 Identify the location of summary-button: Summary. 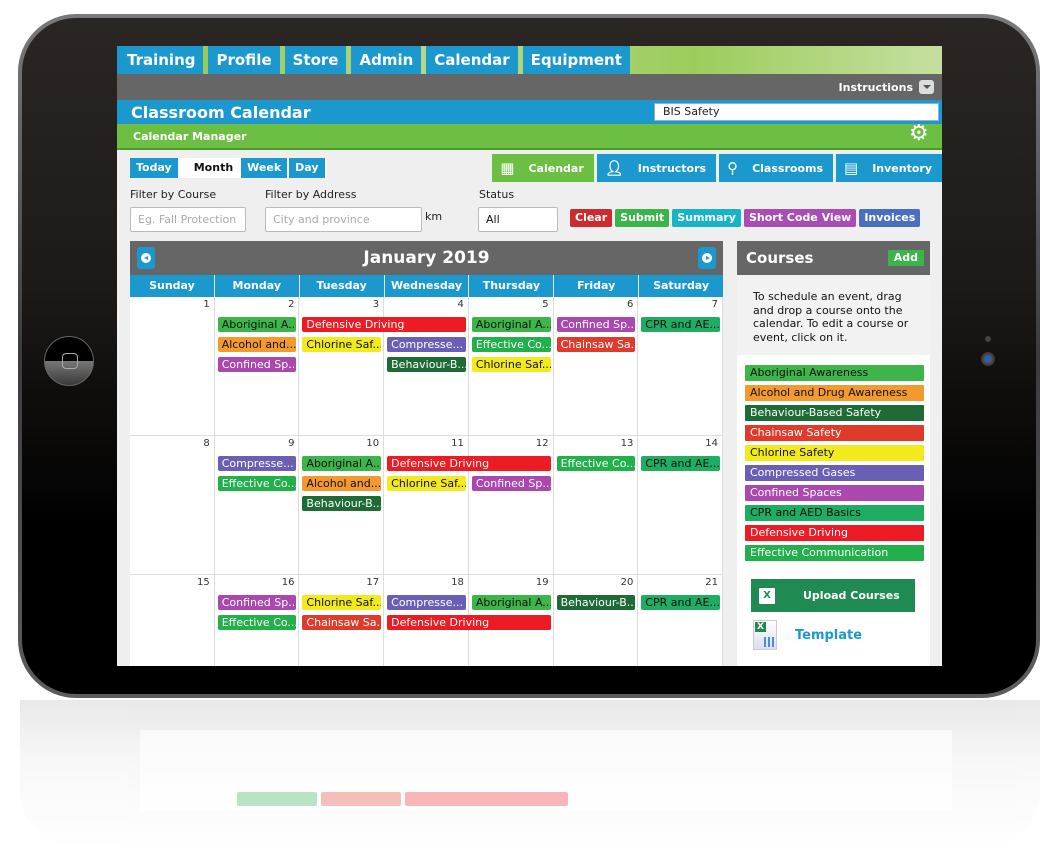
(706, 218).